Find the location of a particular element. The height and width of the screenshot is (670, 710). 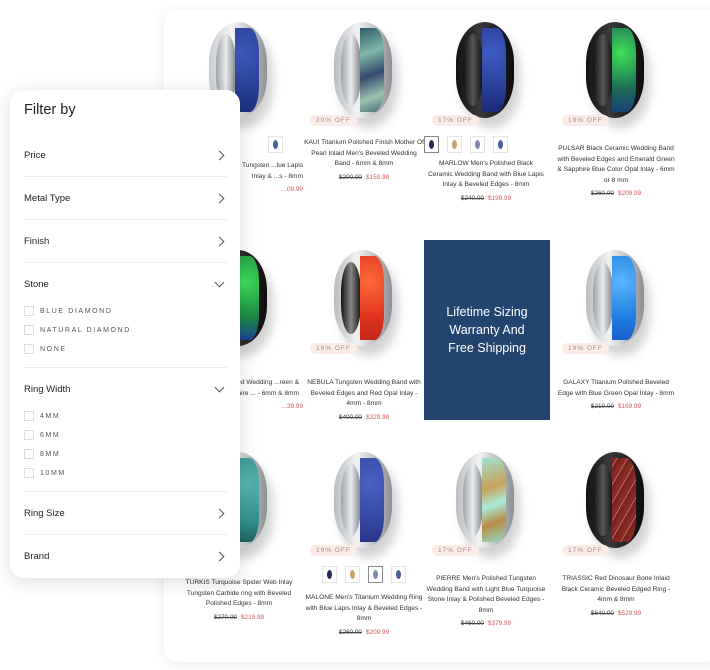

filter-finish: Finish is located at coordinates (125, 241).